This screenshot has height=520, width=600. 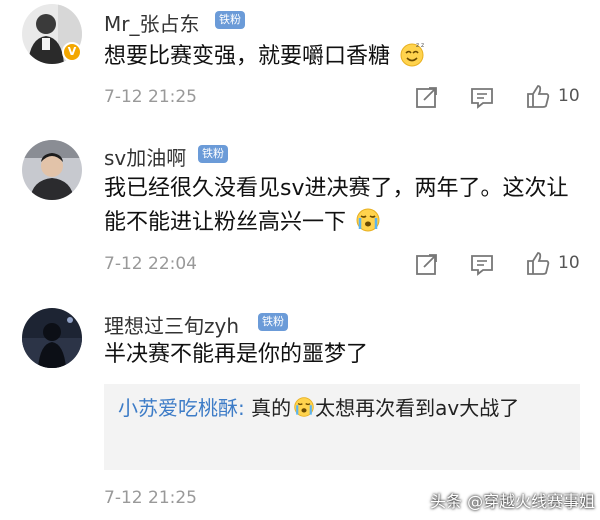 I want to click on smile-emoji-icon: z z, so click(x=412, y=54).